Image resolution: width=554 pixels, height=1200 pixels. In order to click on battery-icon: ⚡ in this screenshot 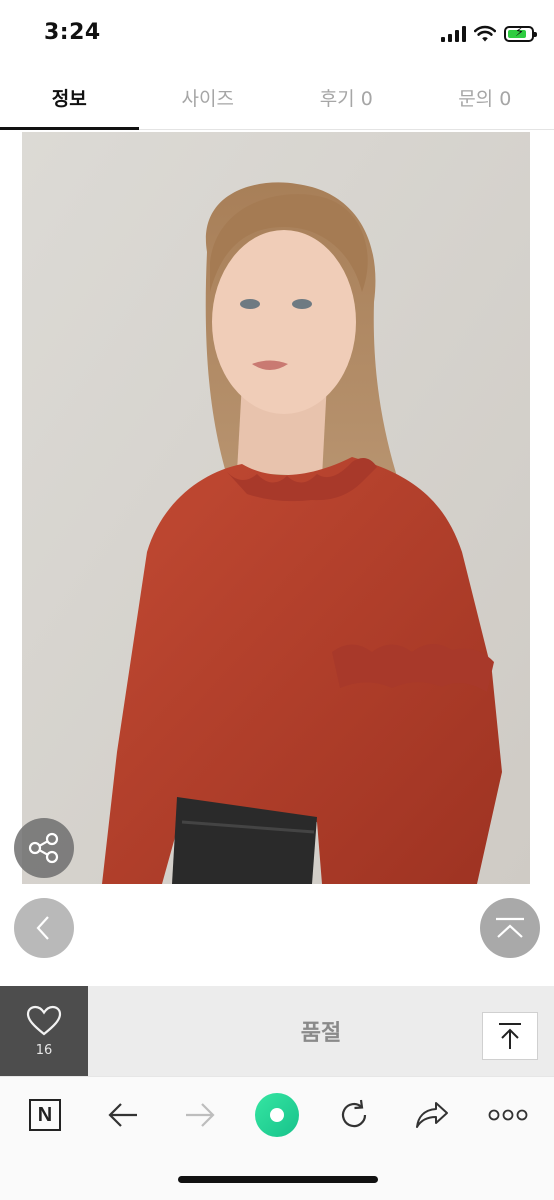, I will do `click(520, 33)`.